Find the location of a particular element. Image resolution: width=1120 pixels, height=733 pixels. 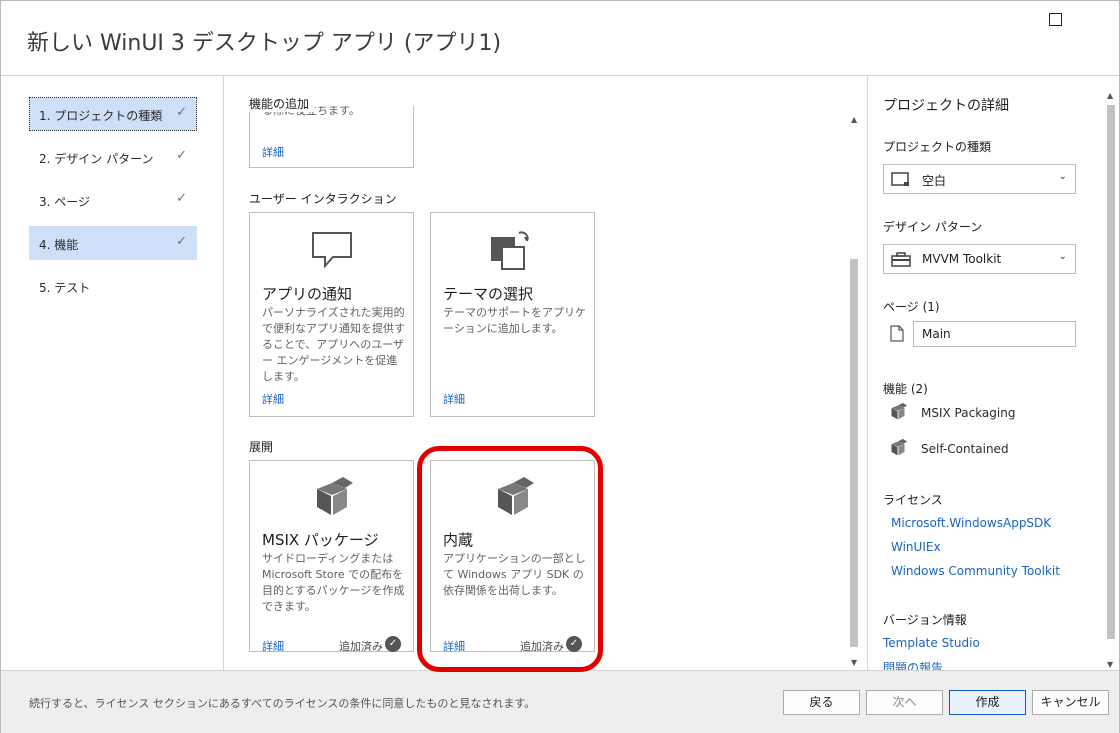

toolkit-icon is located at coordinates (901, 259).